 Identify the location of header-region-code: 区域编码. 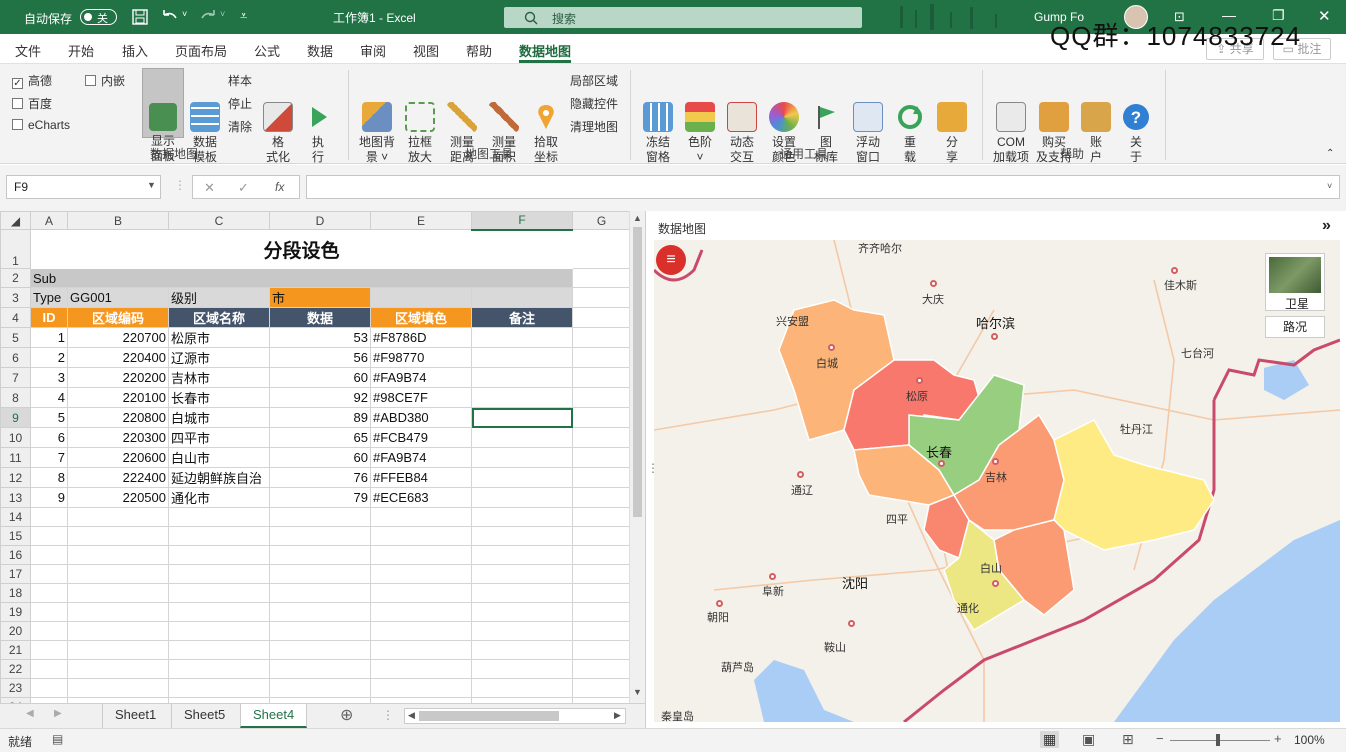
(118, 317).